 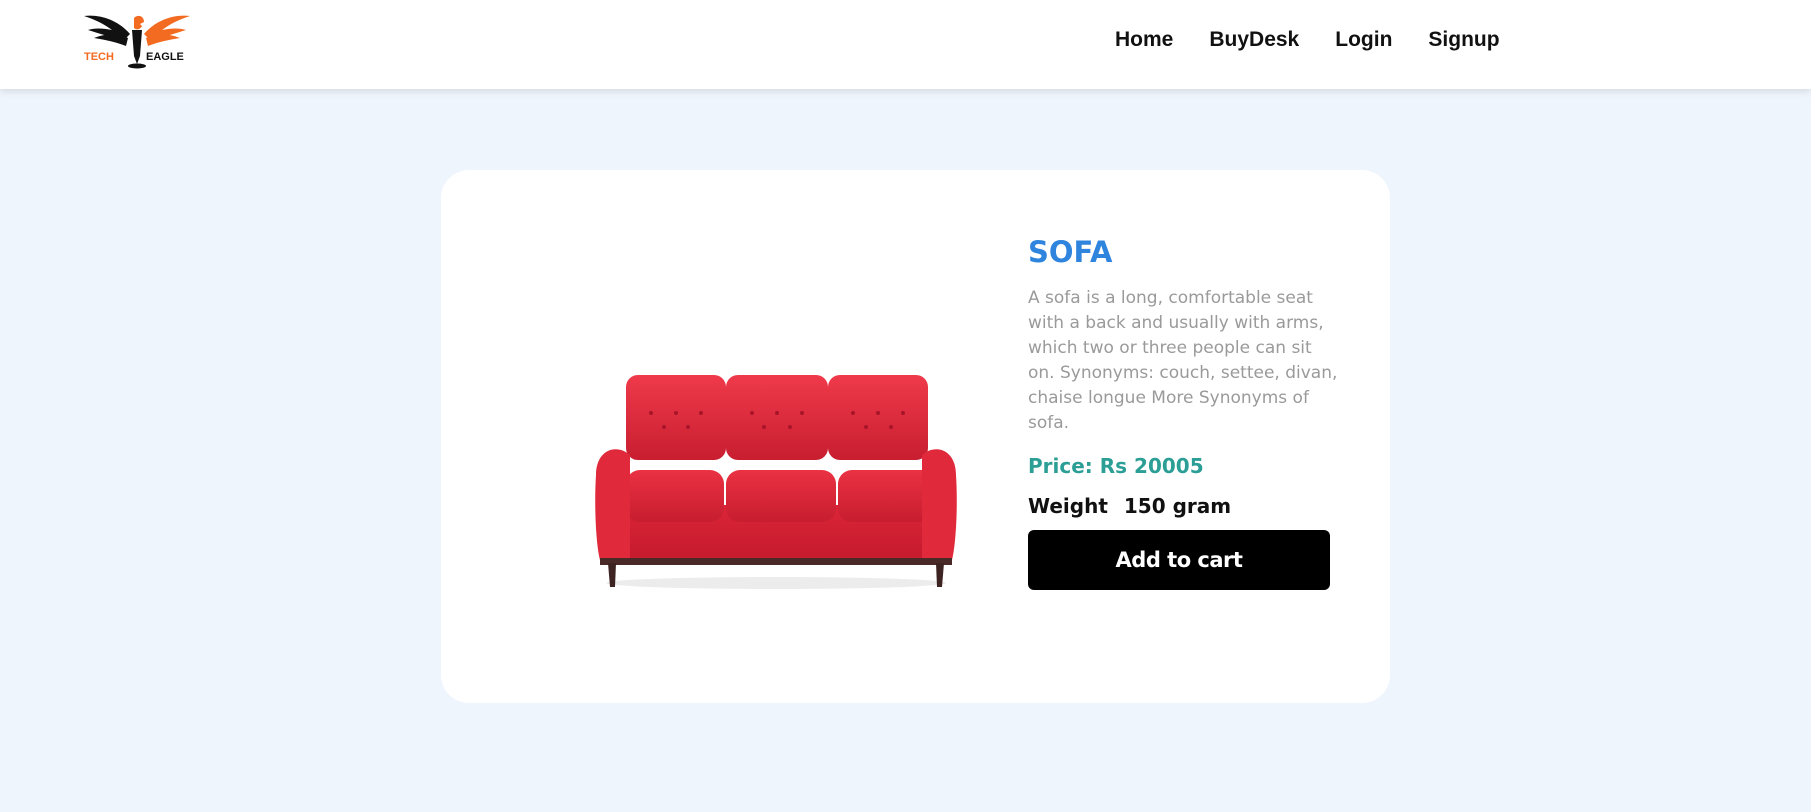 I want to click on eagle-logo-icon: TECH EAGLE, so click(x=137, y=42).